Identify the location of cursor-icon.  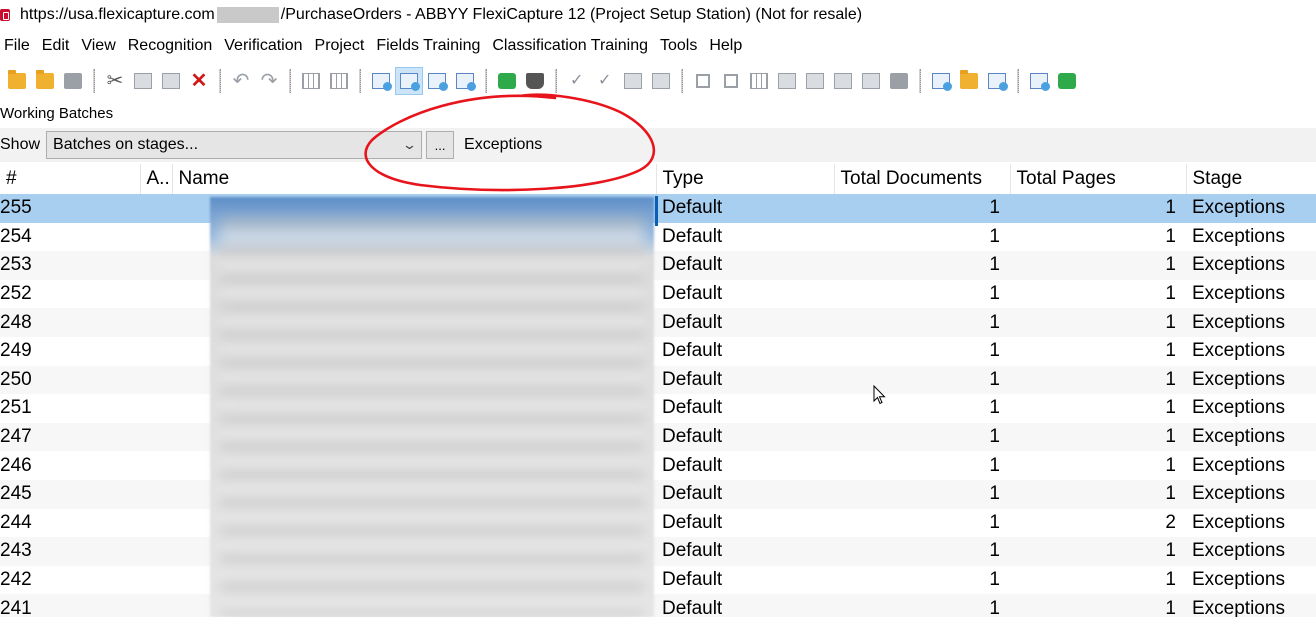
(879, 395).